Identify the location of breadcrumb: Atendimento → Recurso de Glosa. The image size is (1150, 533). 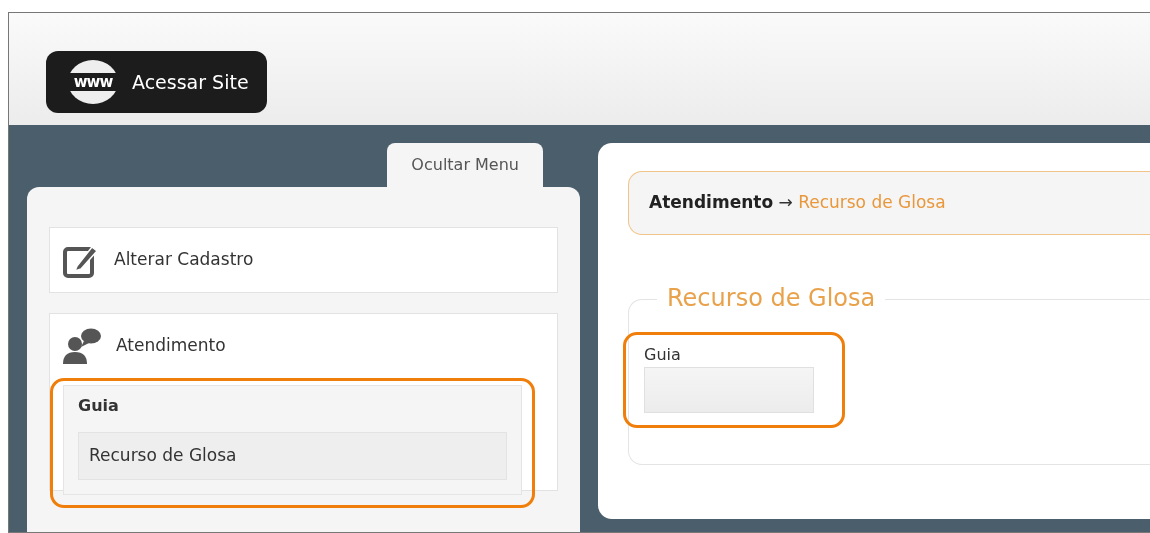
(889, 203).